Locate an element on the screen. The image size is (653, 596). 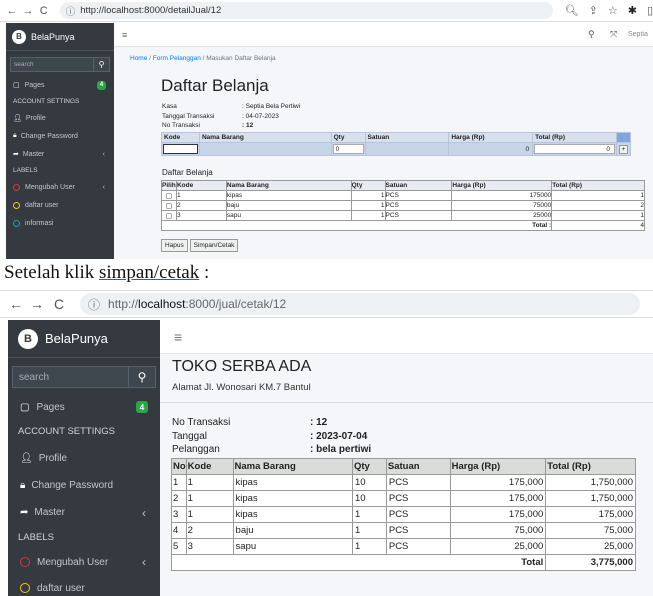
sidebar-item-label: Profile is located at coordinates (53, 458).